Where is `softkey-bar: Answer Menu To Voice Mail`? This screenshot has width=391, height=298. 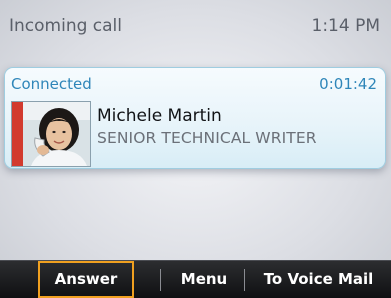
softkey-bar: Answer Menu To Voice Mail is located at coordinates (195, 279).